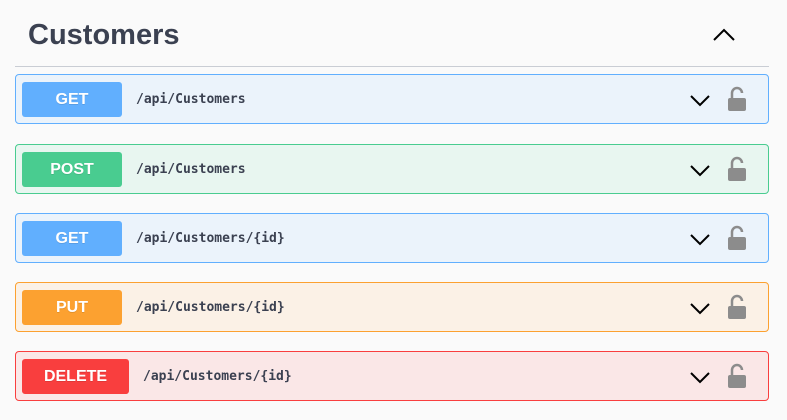  What do you see at coordinates (104, 35) in the screenshot?
I see `section-title: Customers` at bounding box center [104, 35].